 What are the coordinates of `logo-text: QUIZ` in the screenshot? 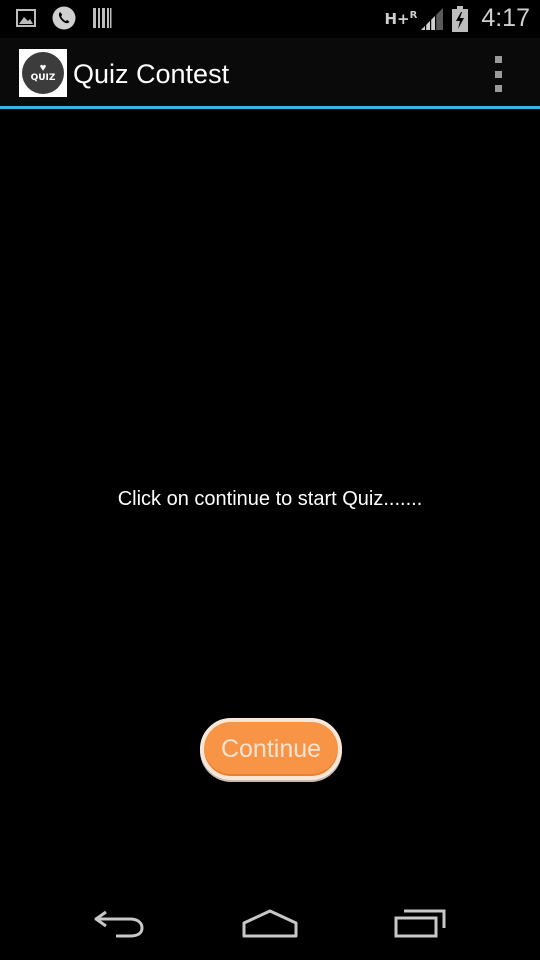 It's located at (43, 78).